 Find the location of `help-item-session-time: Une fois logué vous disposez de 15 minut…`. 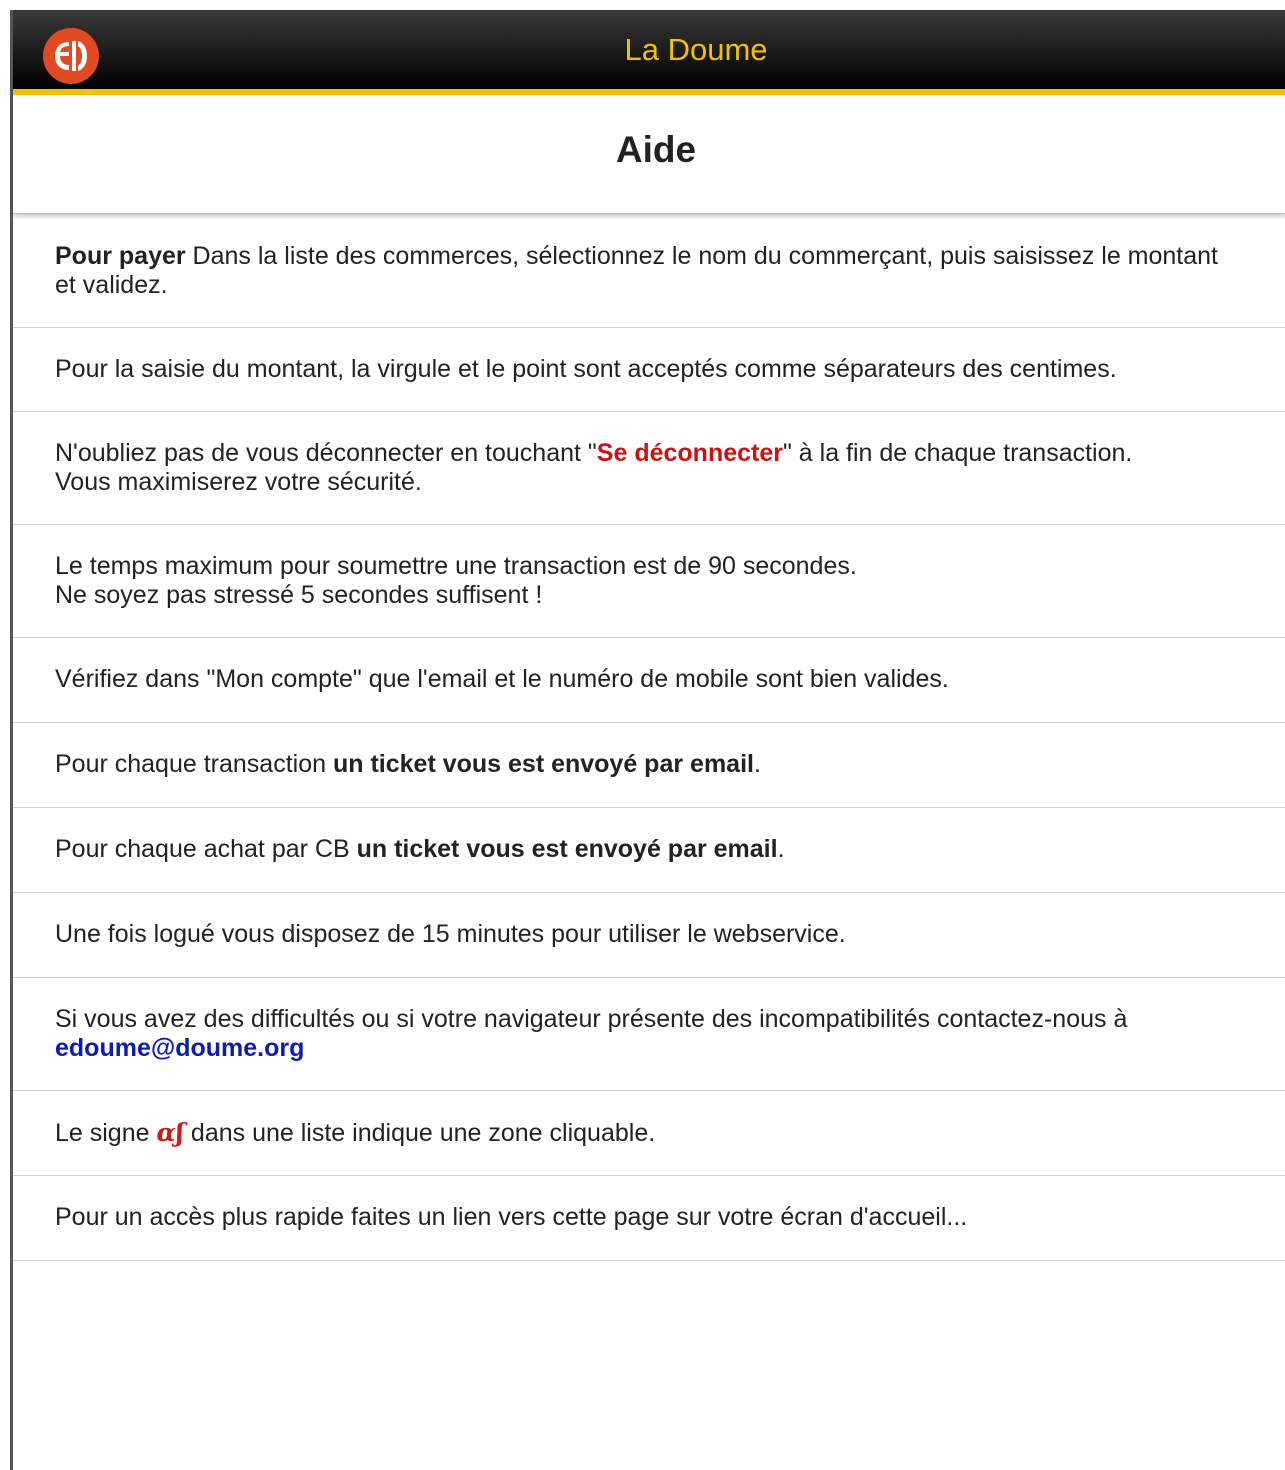

help-item-session-time: Une fois logué vous disposez de 15 minut… is located at coordinates (649, 935).